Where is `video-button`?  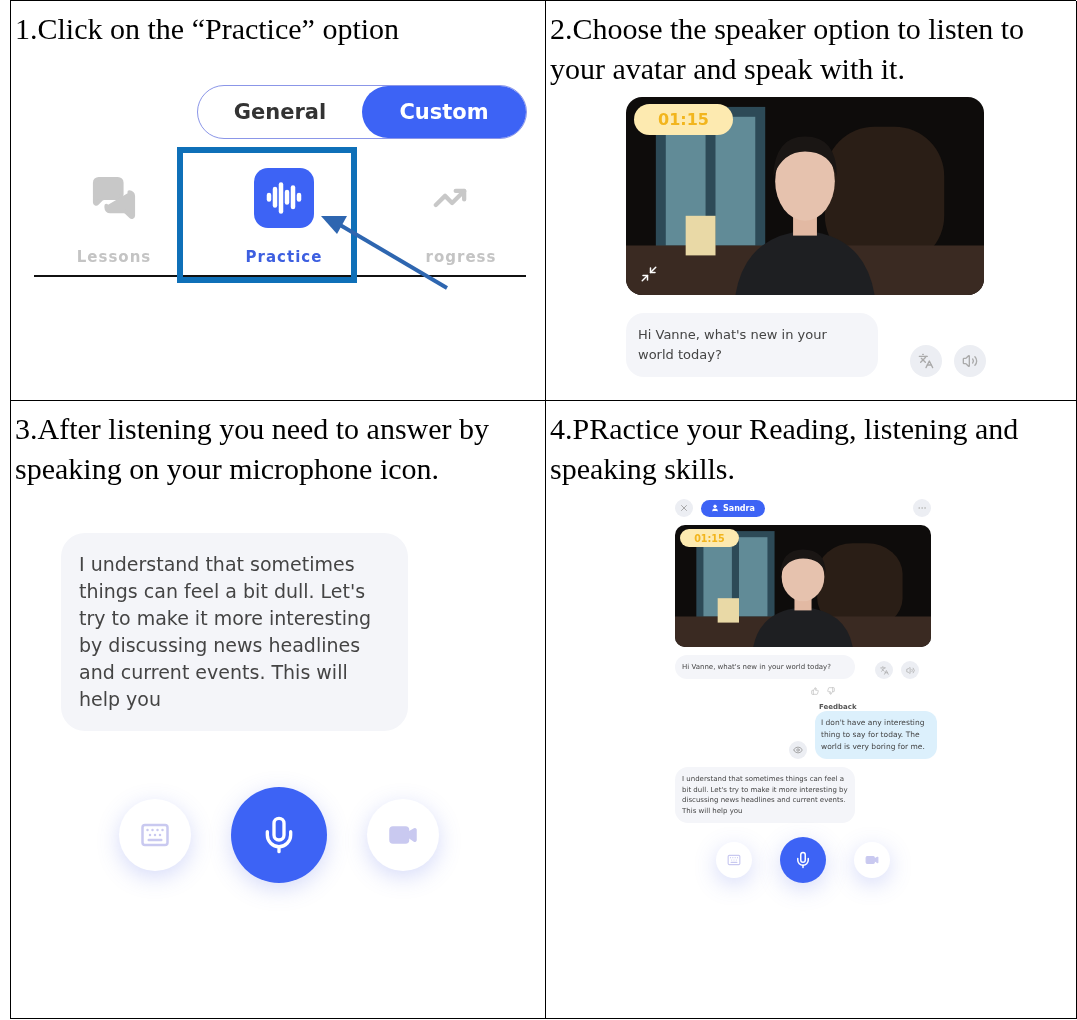
video-button is located at coordinates (872, 860).